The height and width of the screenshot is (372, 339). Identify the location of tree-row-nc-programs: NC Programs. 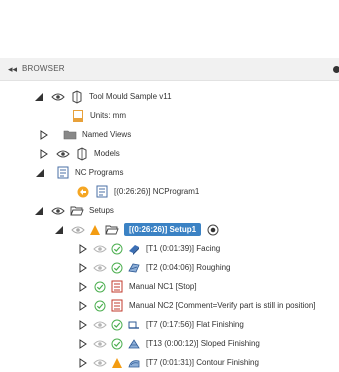
(169, 172).